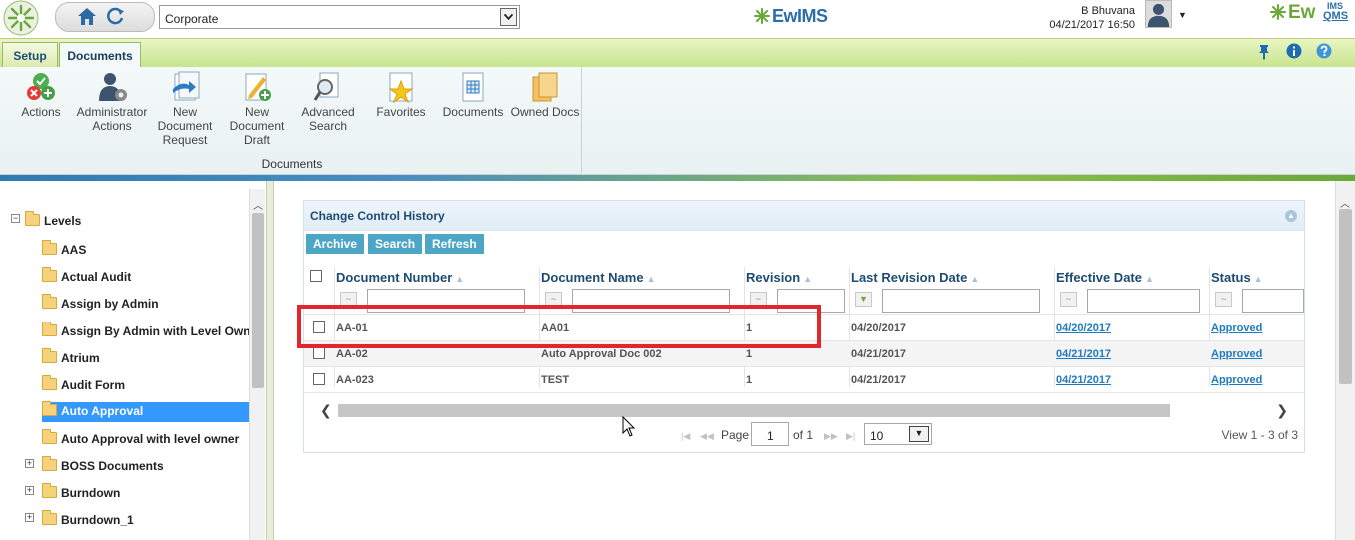  I want to click on pin-icon, so click(1264, 52).